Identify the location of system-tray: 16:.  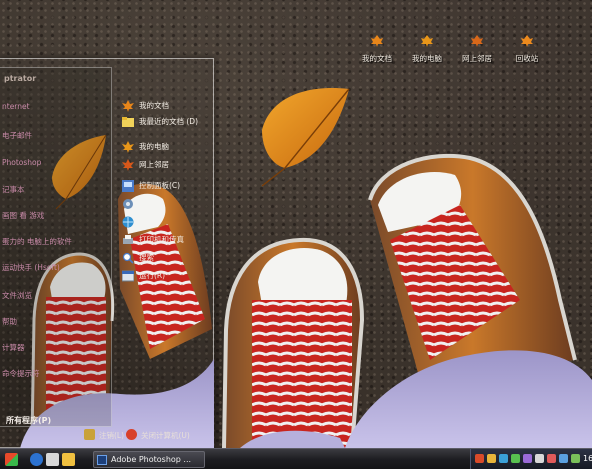
(531, 459).